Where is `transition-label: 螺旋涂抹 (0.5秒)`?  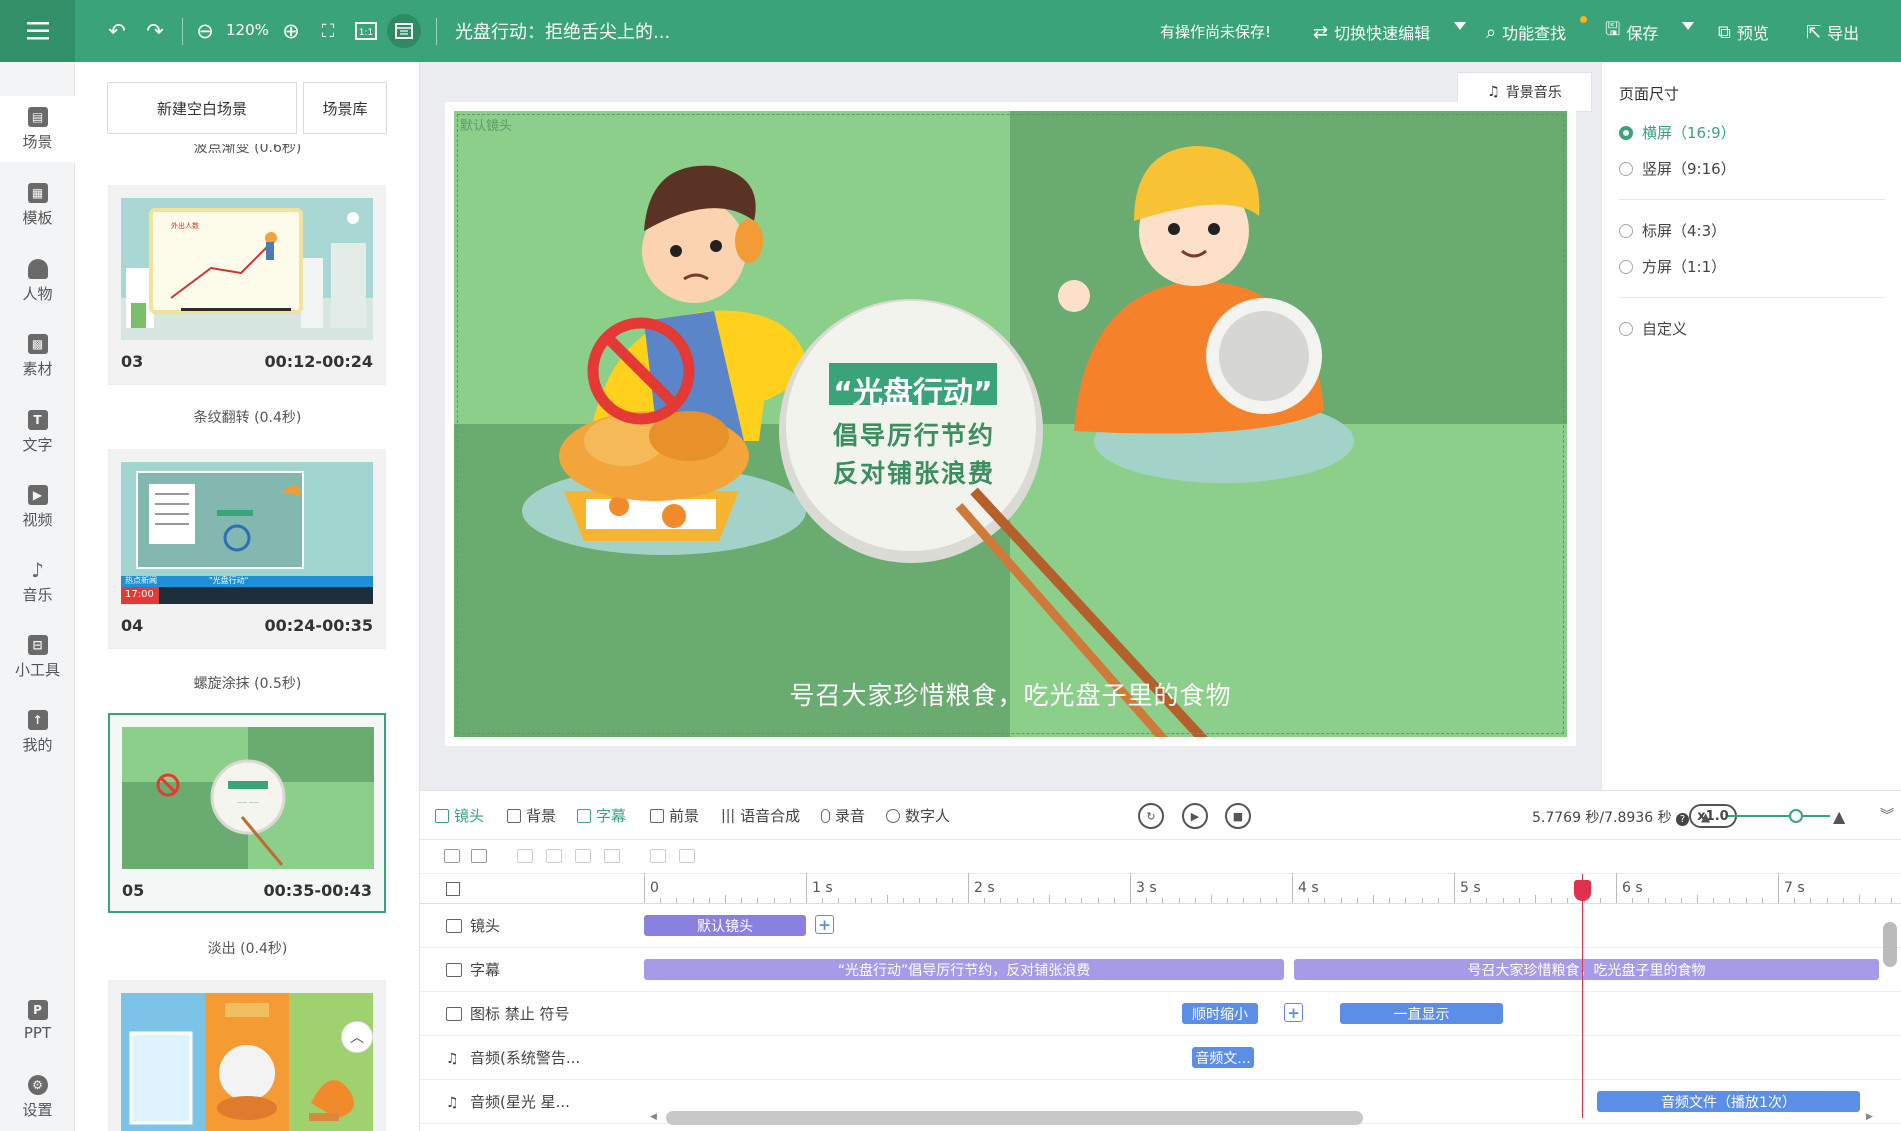
transition-label: 螺旋涂抹 (0.5秒) is located at coordinates (247, 683).